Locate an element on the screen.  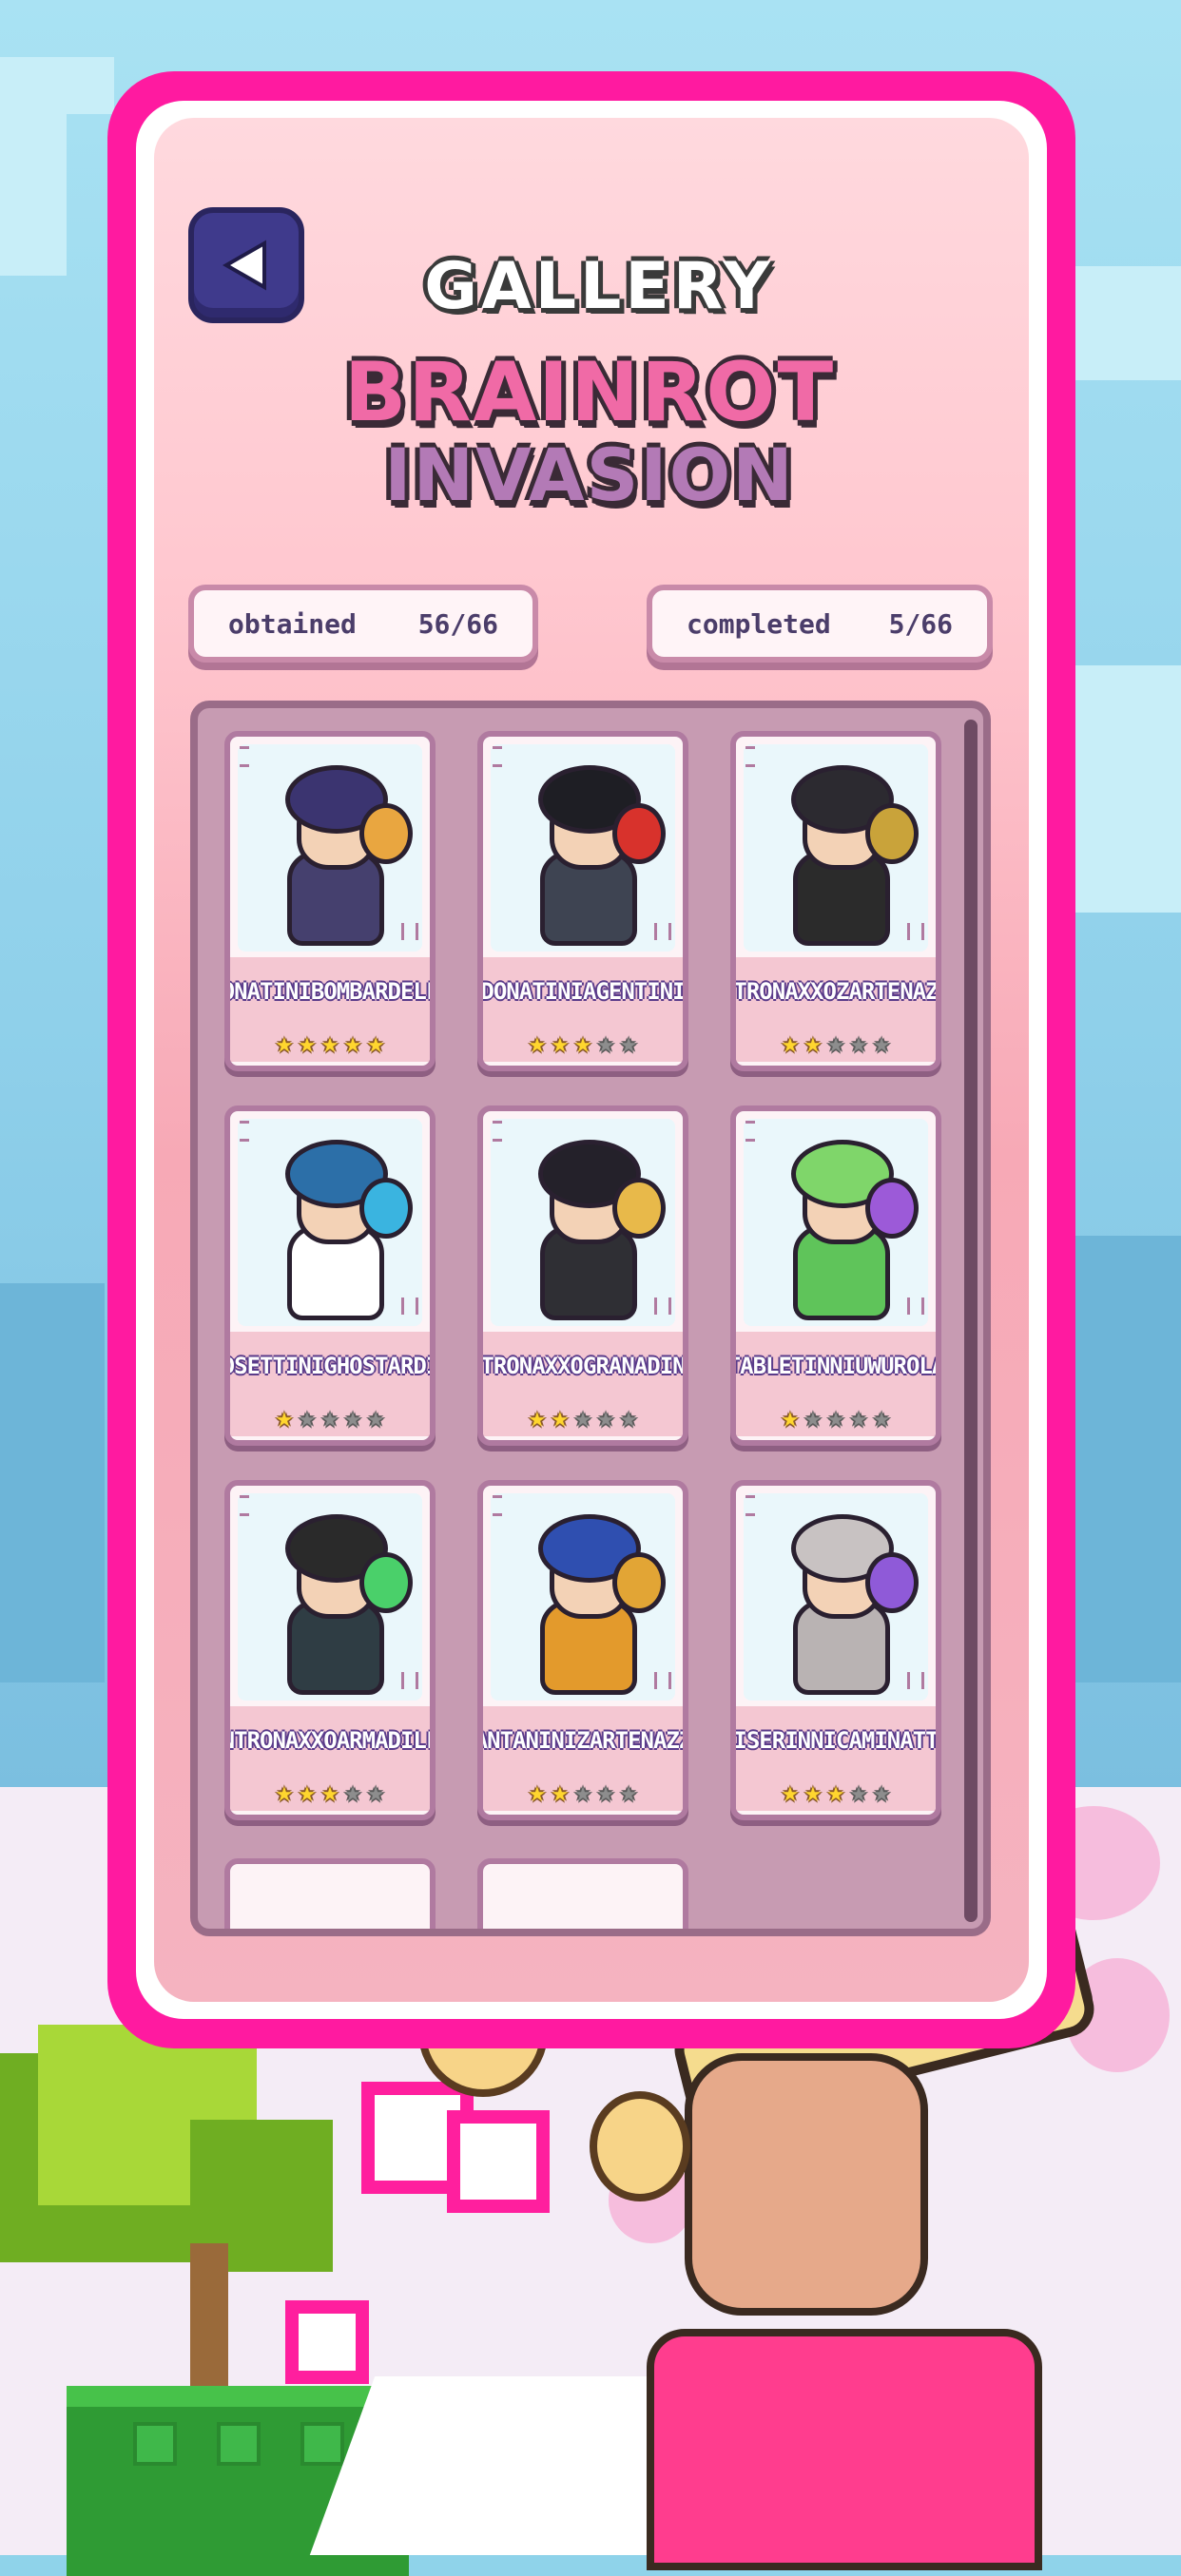
scrollbar is located at coordinates (971, 1321).